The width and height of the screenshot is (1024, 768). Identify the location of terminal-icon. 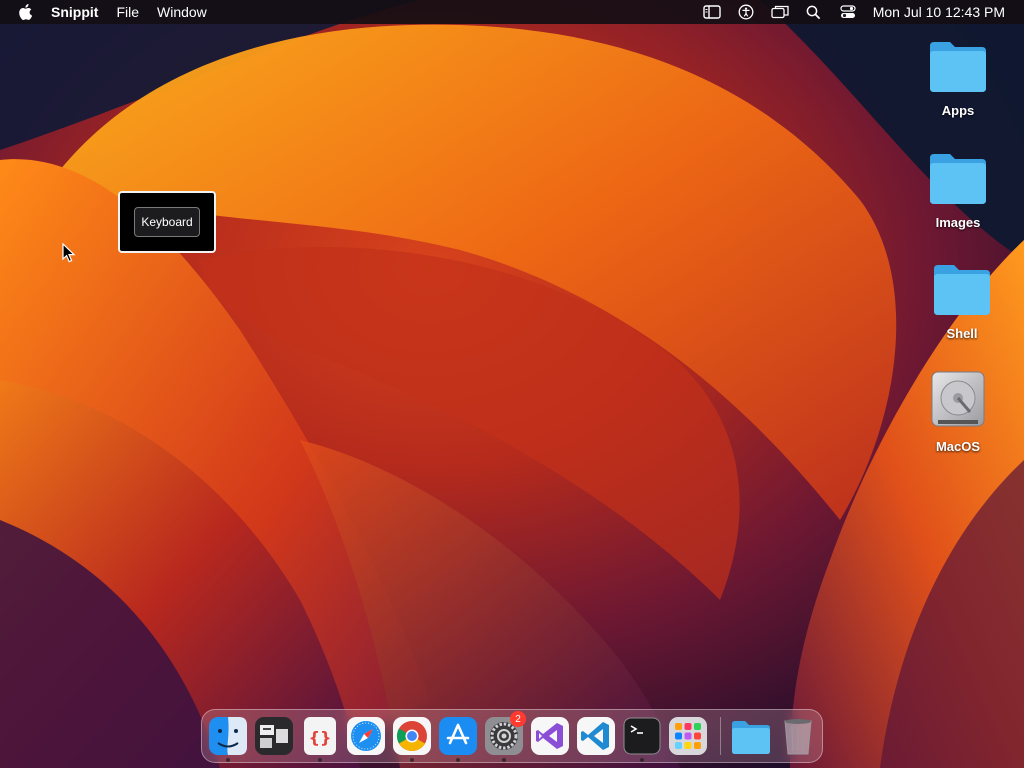
(642, 736).